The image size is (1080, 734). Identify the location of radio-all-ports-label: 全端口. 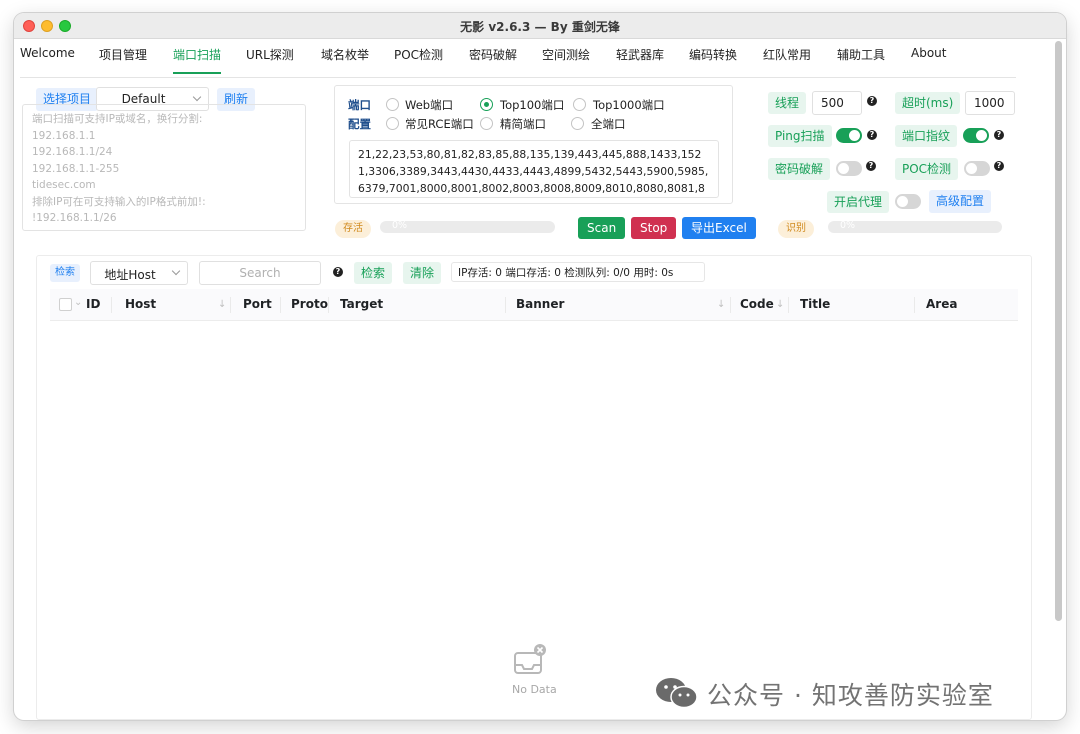
(608, 124).